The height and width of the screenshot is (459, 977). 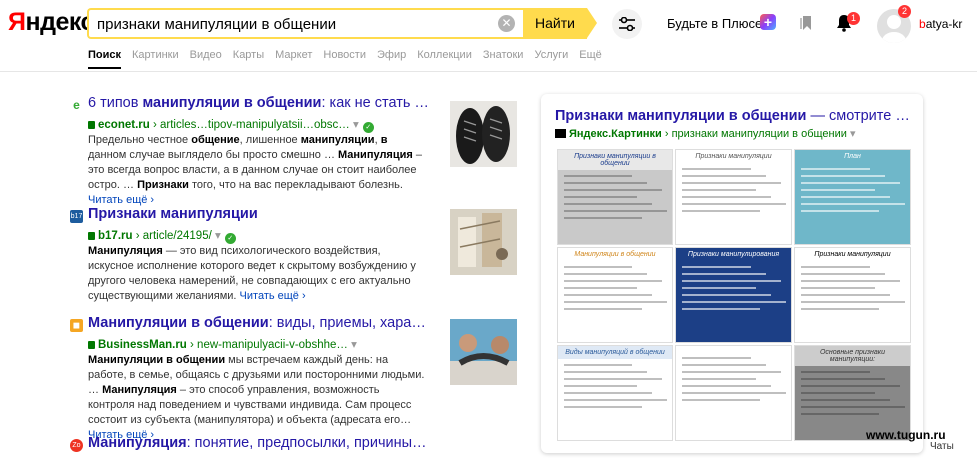 I want to click on image-thumbnail: Признаки манипуляции в общении, so click(x=615, y=197).